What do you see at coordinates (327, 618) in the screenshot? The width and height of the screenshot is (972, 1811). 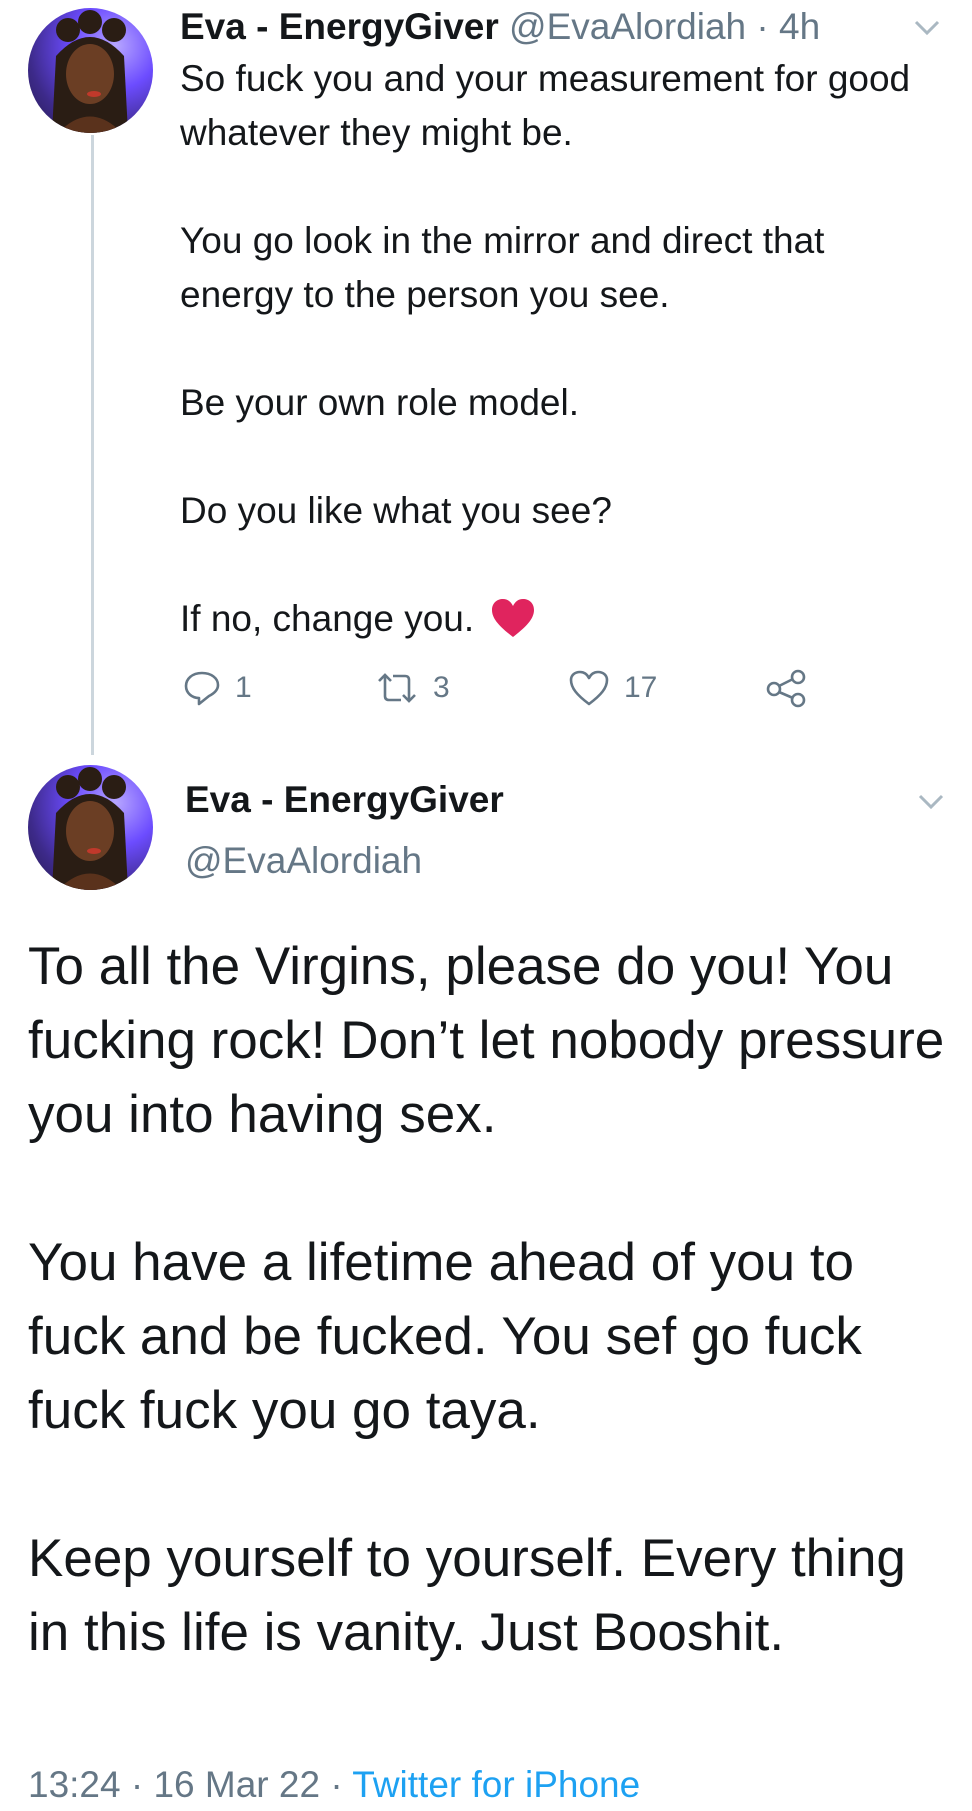 I see `tweet-paragraph-text: If no, change you.` at bounding box center [327, 618].